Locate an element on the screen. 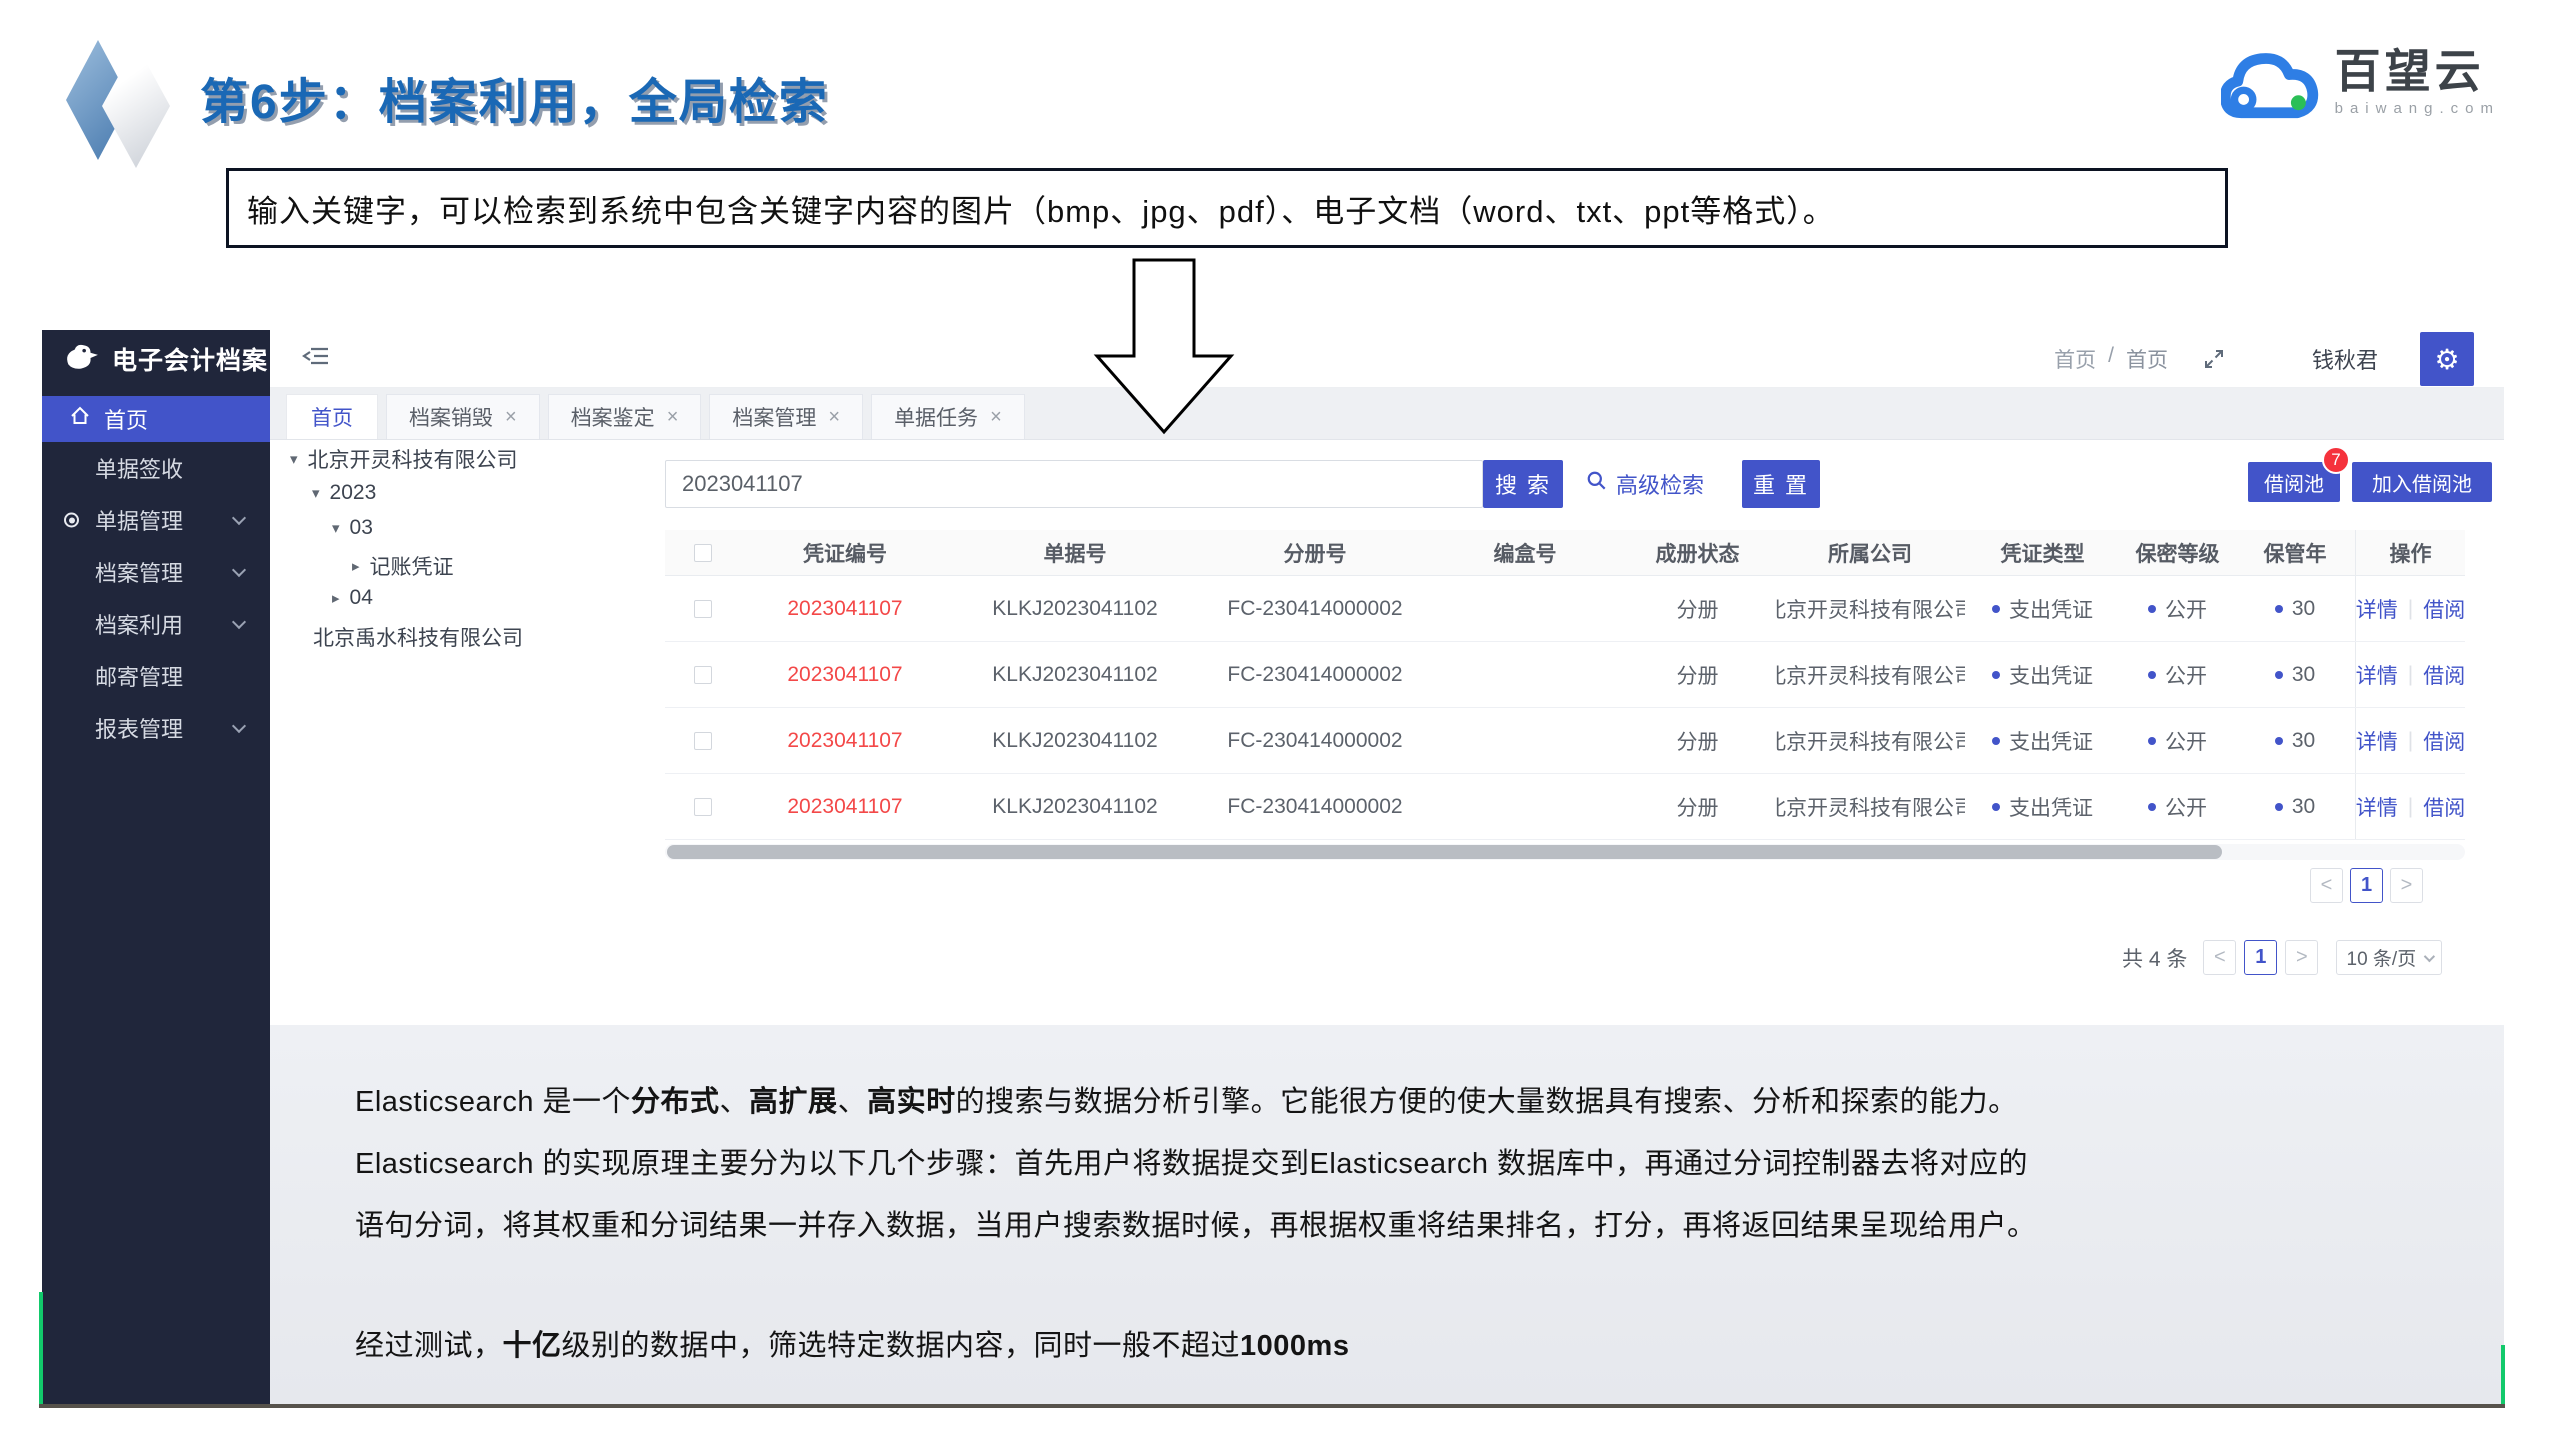  horizontal-scrollbar-thumb is located at coordinates (1444, 852).